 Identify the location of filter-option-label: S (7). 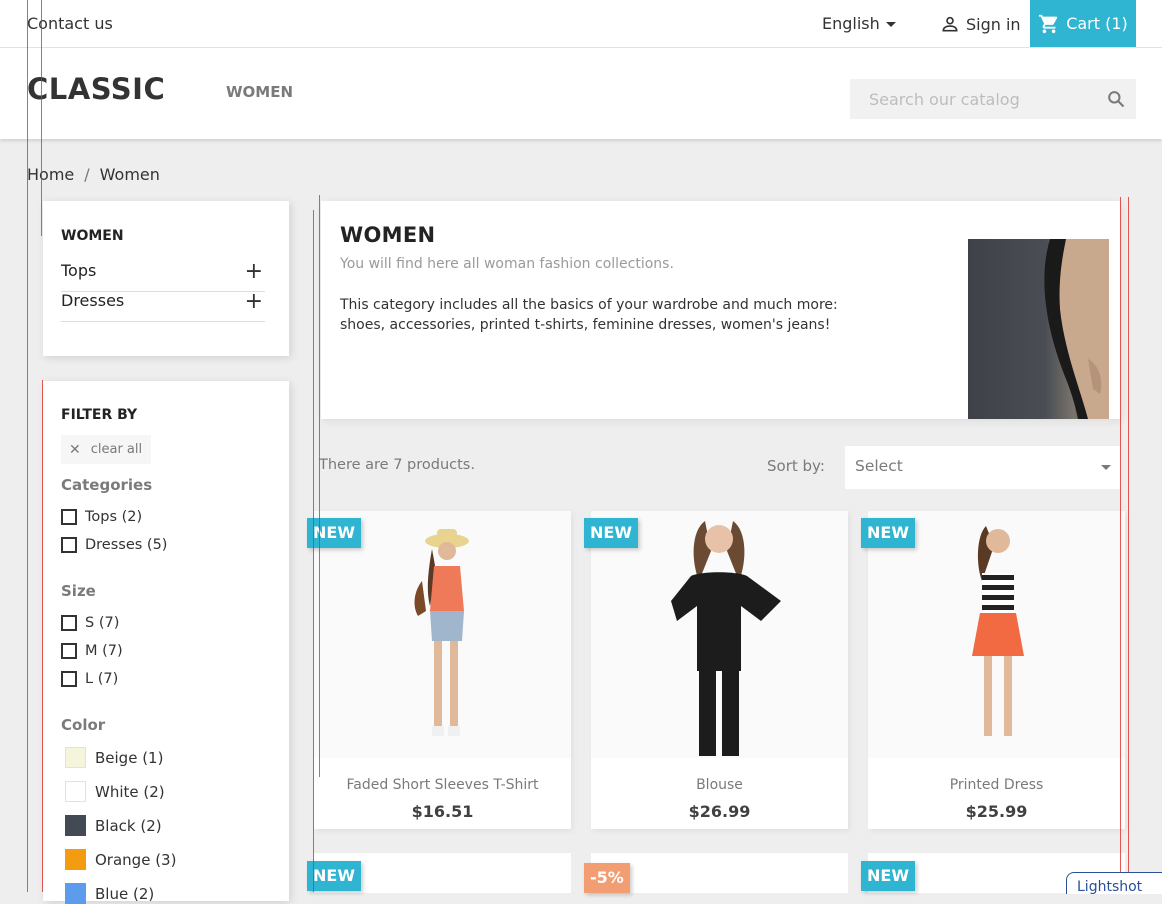
(102, 623).